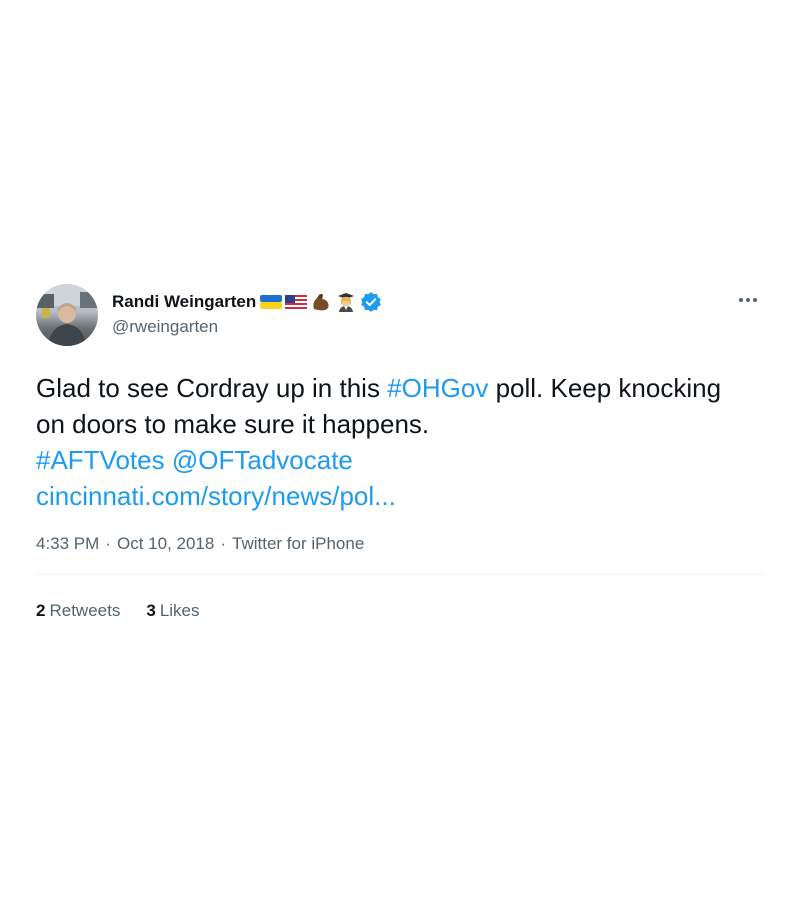 Image resolution: width=800 pixels, height=900 pixels. I want to click on retweets-stat: 2 Retweets, so click(78, 611).